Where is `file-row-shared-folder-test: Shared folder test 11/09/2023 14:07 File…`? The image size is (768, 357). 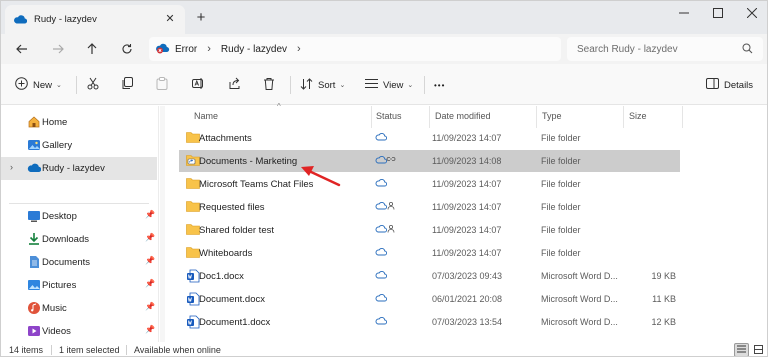
file-row-shared-folder-test: Shared folder test 11/09/2023 14:07 File… is located at coordinates (429, 230).